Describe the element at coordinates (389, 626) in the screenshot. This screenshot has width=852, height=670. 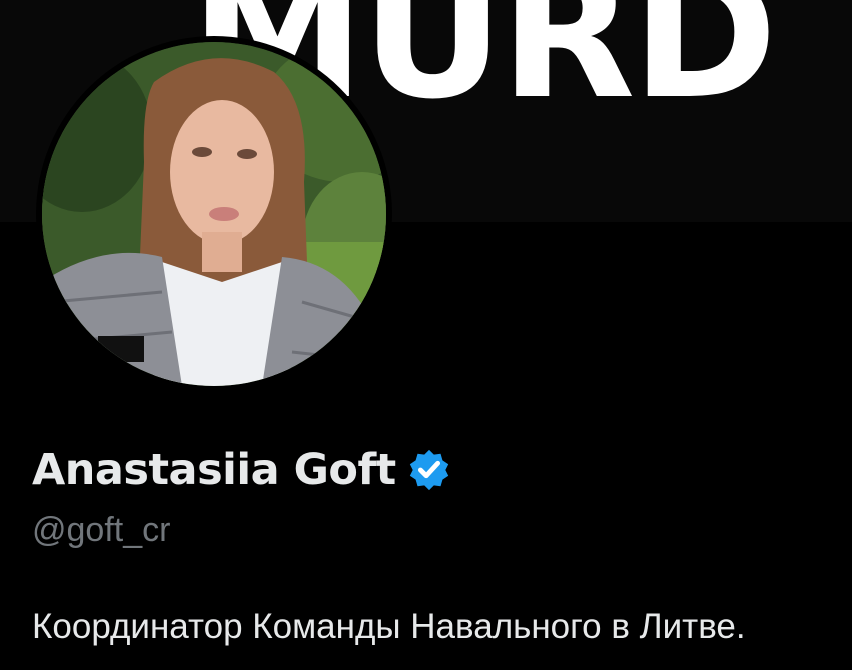
I see `profile-bio: Координатор Команды Навального в Литве.` at that location.